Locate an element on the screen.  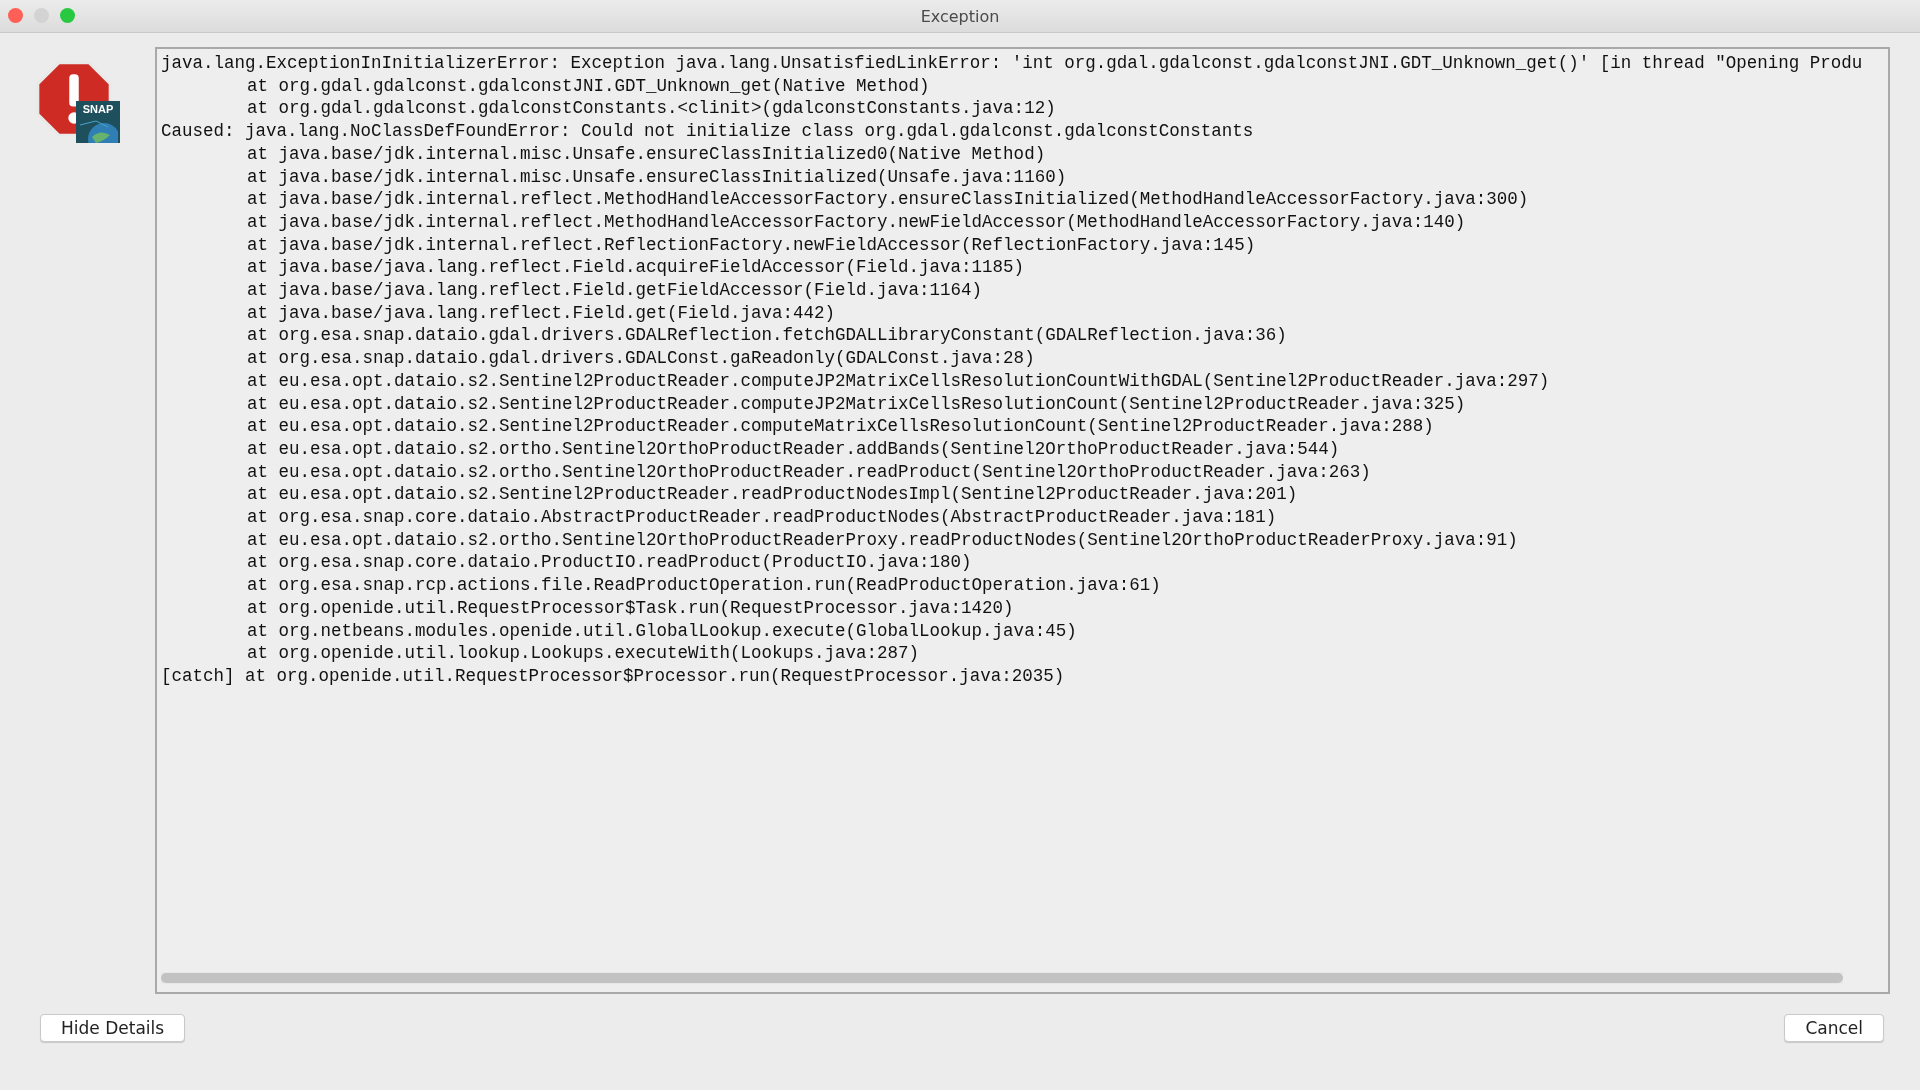
stack-trace-line: [catch] at org.openide.util.RequestProcessor$Processor.run(RequestProcessor.java:2035) is located at coordinates (613, 676).